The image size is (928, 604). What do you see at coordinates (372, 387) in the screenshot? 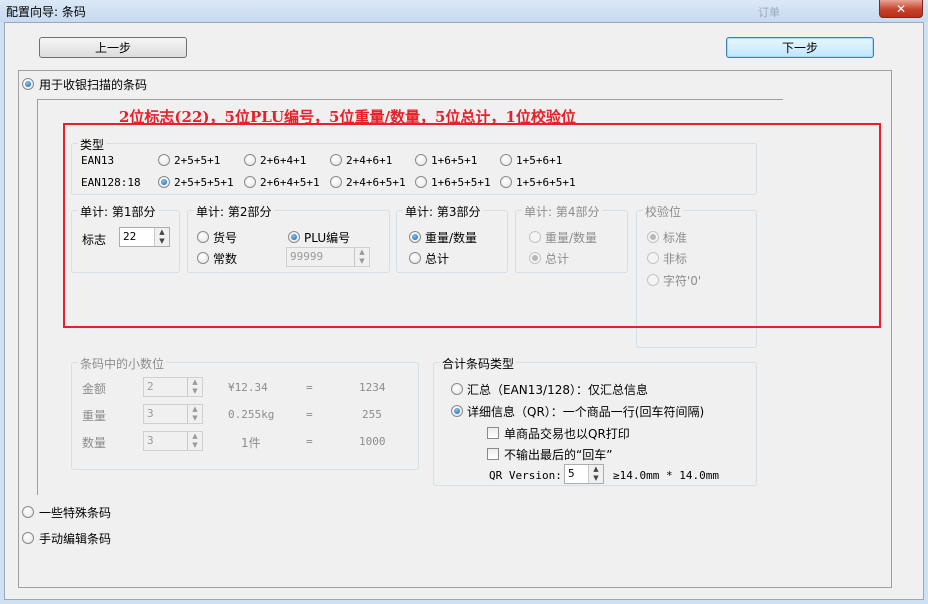
I see `decimals-amount-raw: 1234` at bounding box center [372, 387].